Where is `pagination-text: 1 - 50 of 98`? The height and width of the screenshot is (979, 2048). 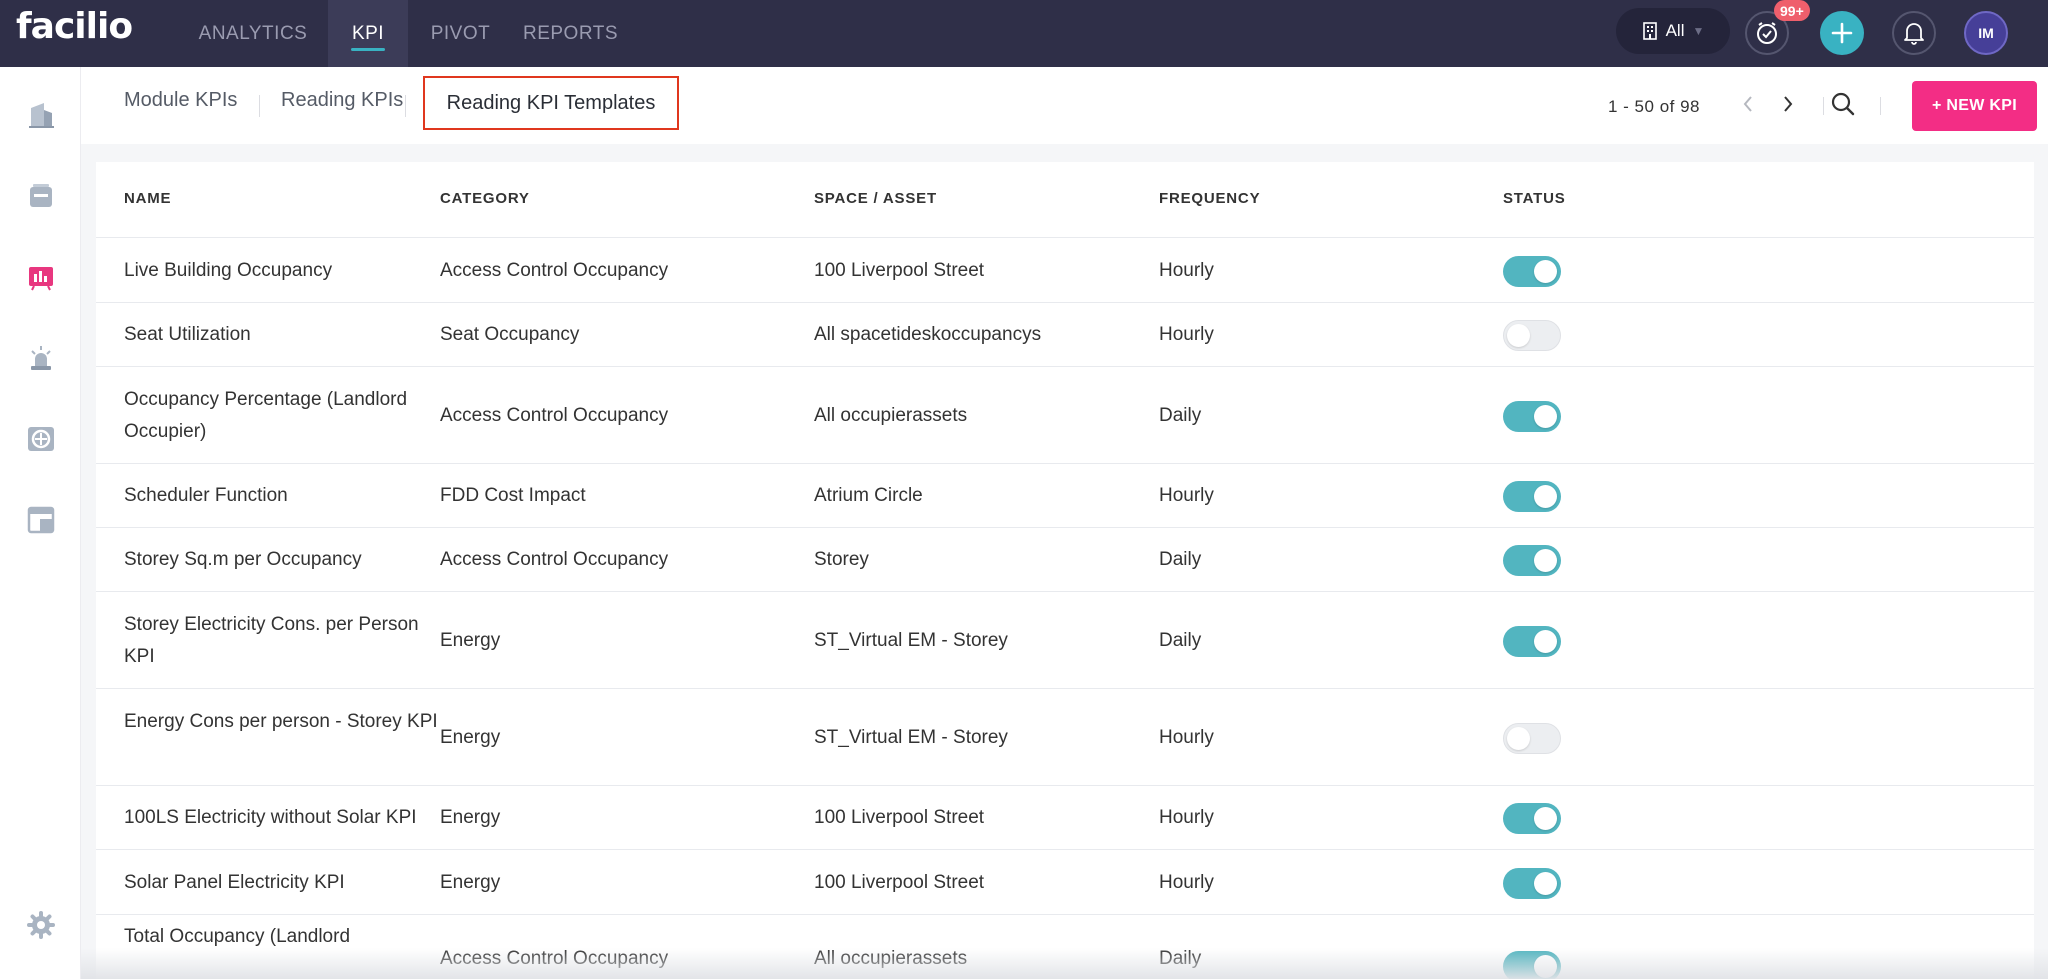 pagination-text: 1 - 50 of 98 is located at coordinates (1654, 106).